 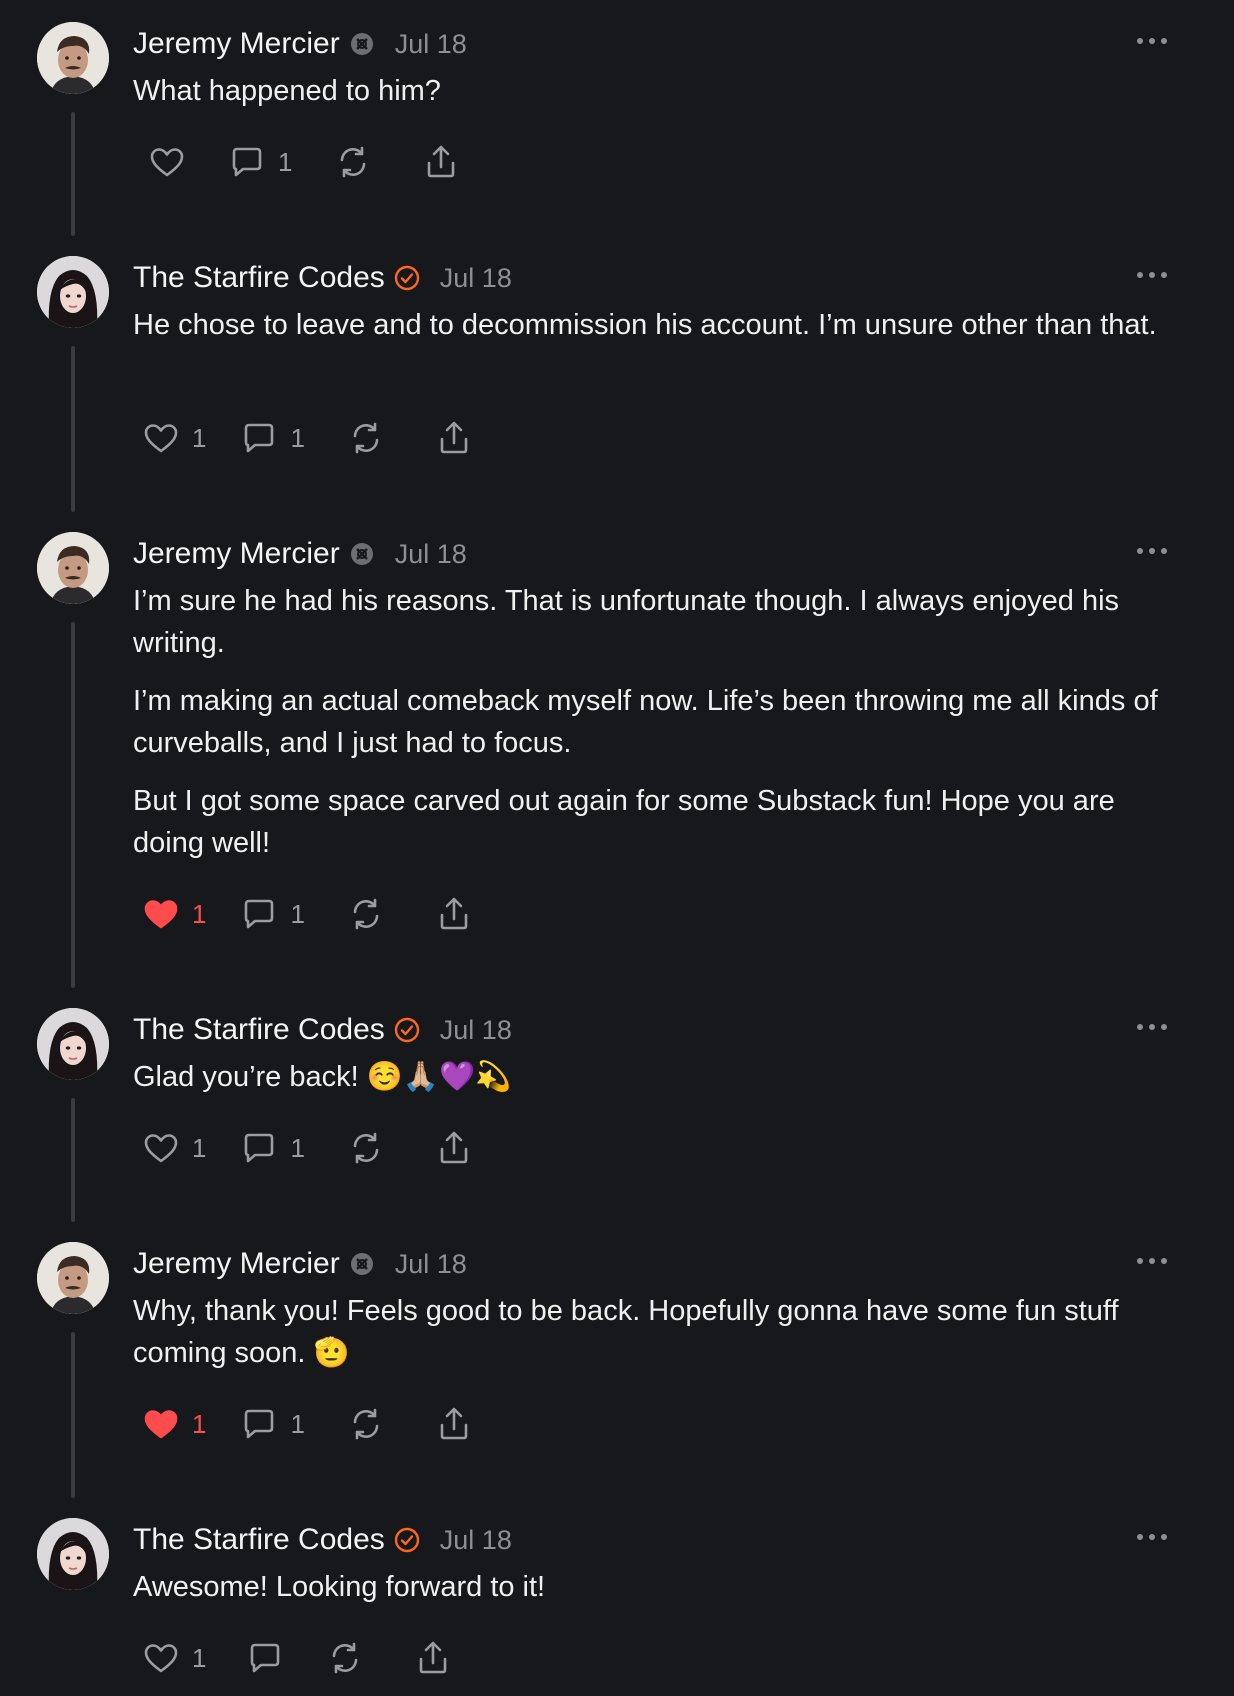 I want to click on comment-paragraph: What happened to him?, so click(x=287, y=91).